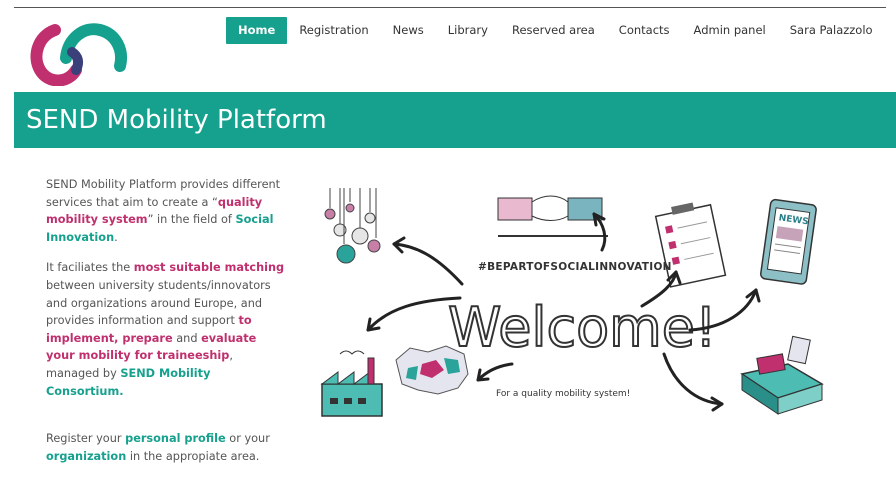  What do you see at coordinates (644, 30) in the screenshot?
I see `nav-contacts: Contacts` at bounding box center [644, 30].